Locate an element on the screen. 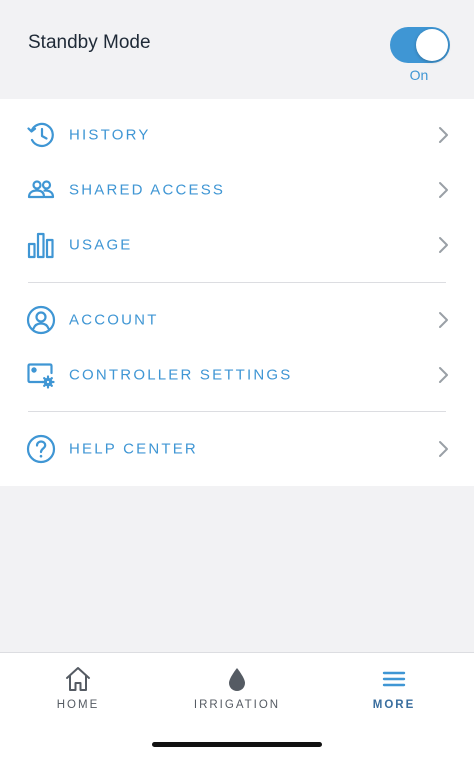 The width and height of the screenshot is (474, 757). standby-toggle-state: On is located at coordinates (419, 75).